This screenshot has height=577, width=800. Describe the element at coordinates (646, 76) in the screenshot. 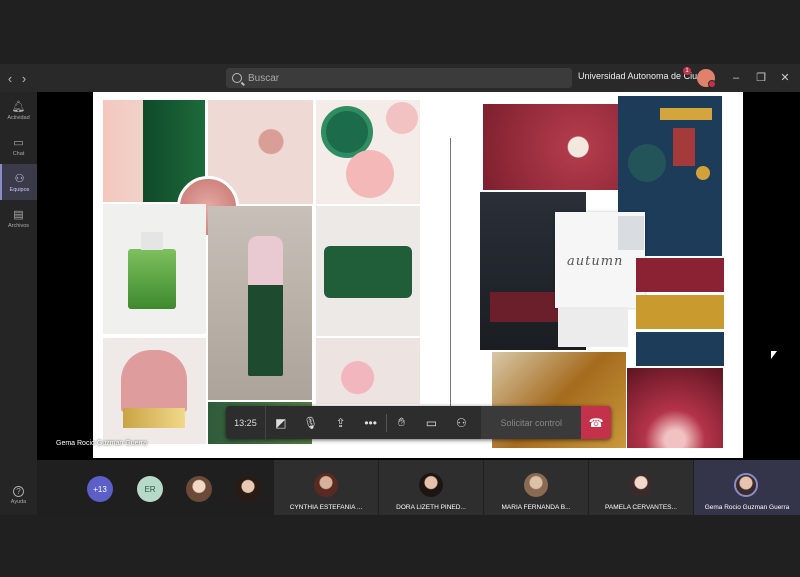

I see `org-switcher: Universidad Autonoma de Ciu... ⌄` at that location.